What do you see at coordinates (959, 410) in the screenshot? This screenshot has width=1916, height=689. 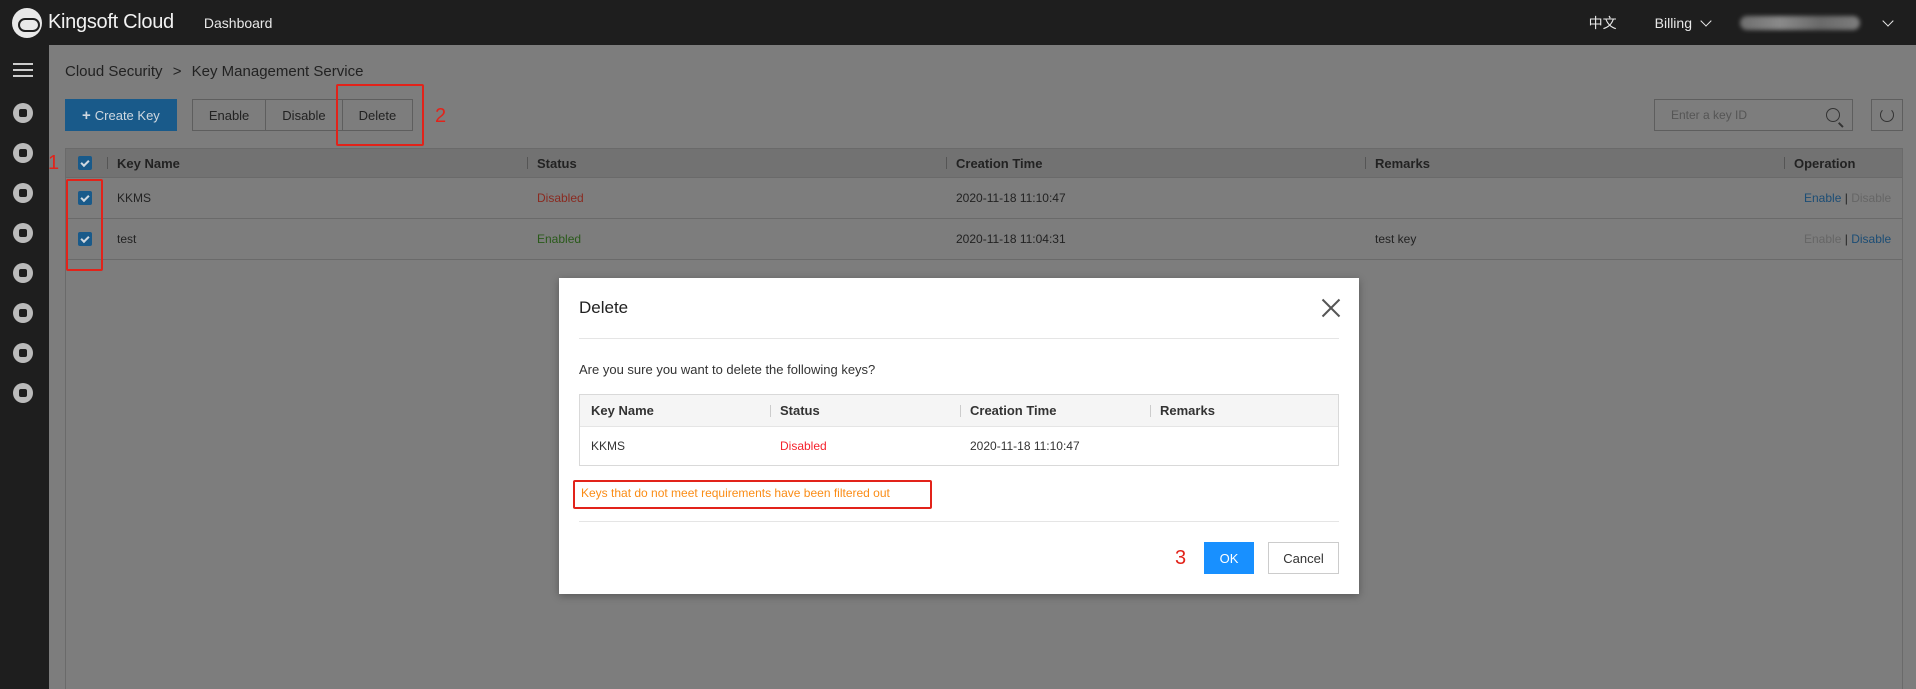 I see `dialog-table-header: Key Name Status Creation Time Remarks` at bounding box center [959, 410].